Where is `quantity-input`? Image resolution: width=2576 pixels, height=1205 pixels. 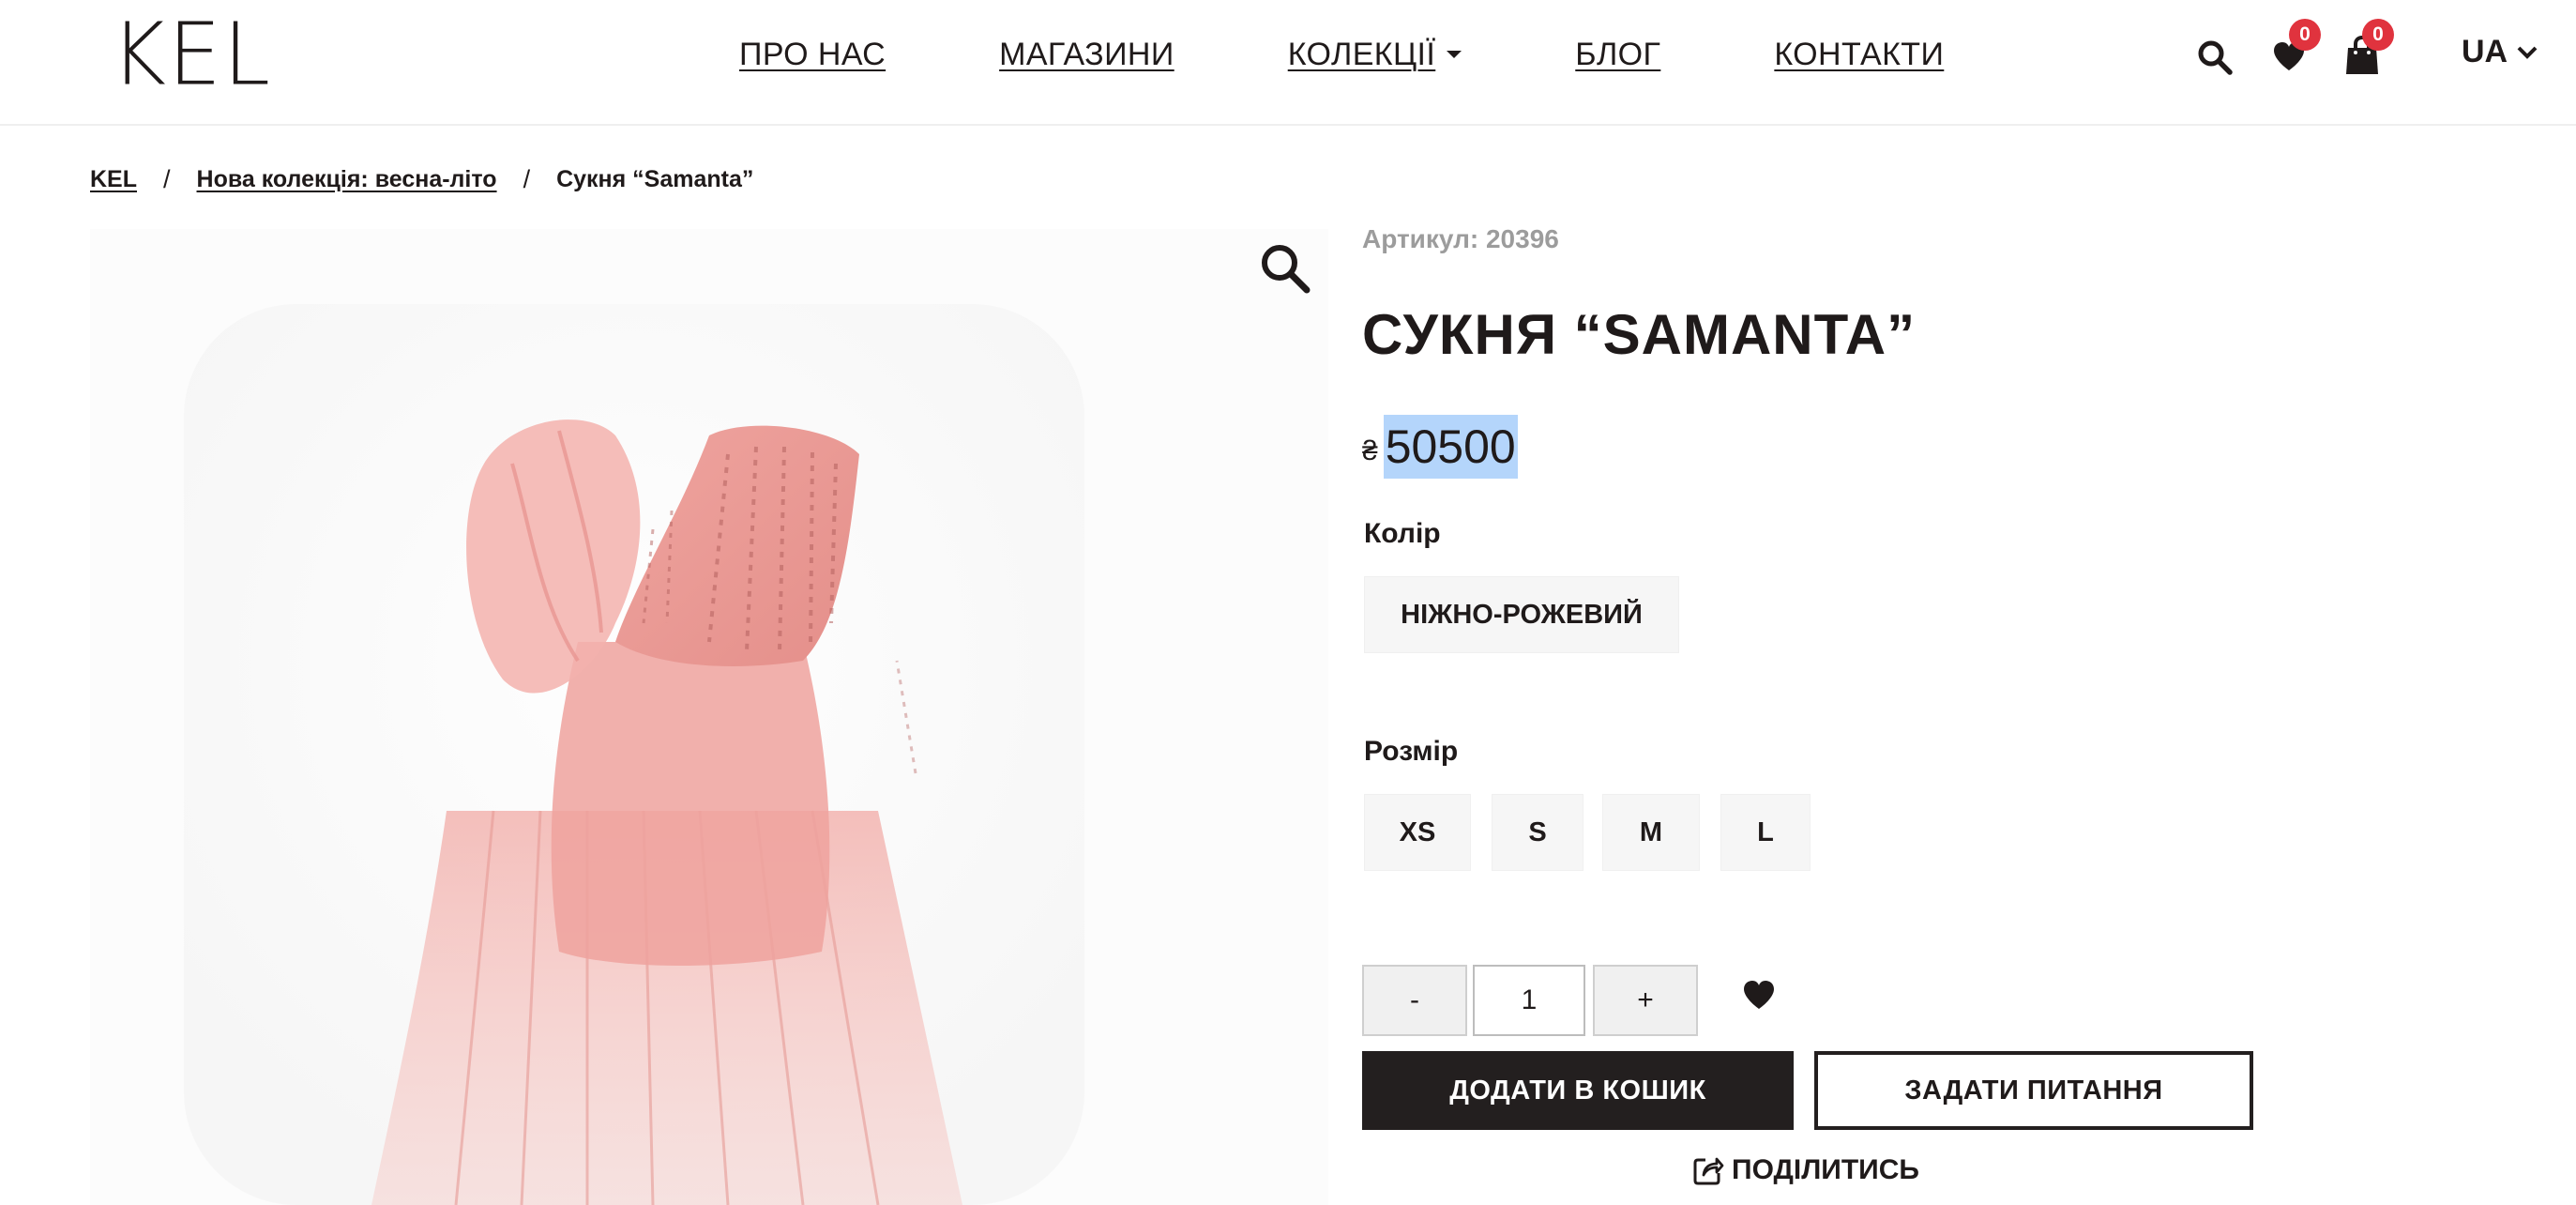
quantity-input is located at coordinates (1529, 1000).